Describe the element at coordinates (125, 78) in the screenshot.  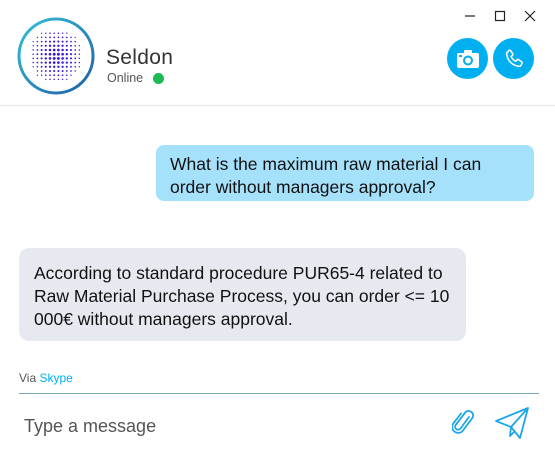
I see `status-text: Online` at that location.